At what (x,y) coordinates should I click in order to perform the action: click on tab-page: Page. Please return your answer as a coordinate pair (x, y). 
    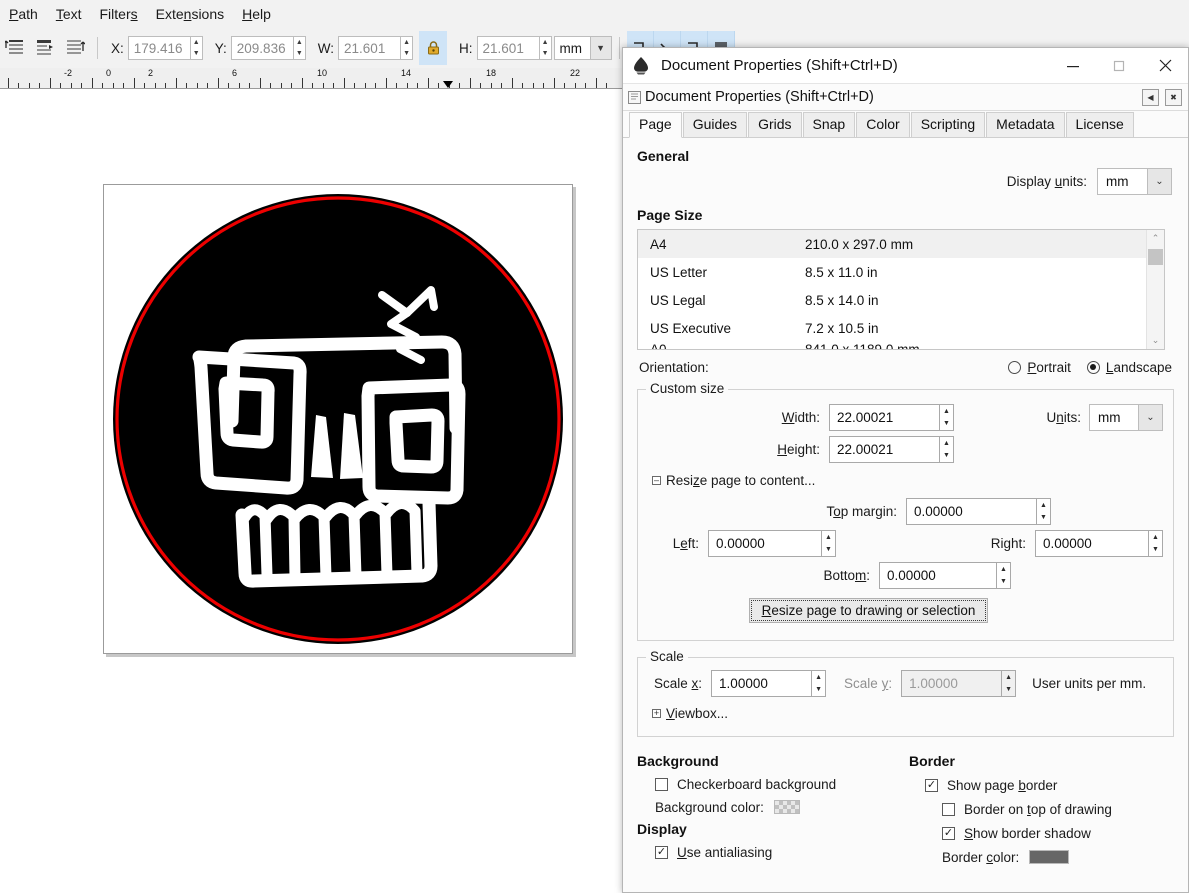
    Looking at the image, I should click on (655, 125).